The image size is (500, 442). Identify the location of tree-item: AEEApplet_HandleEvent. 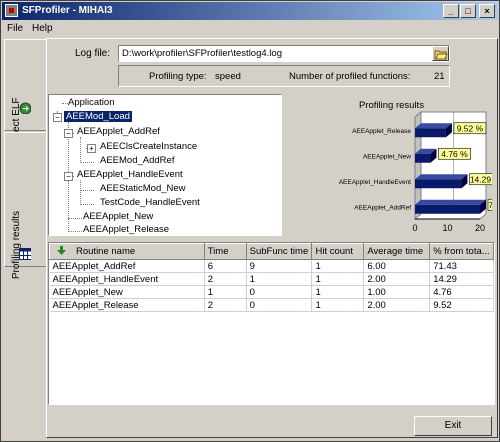
(130, 174).